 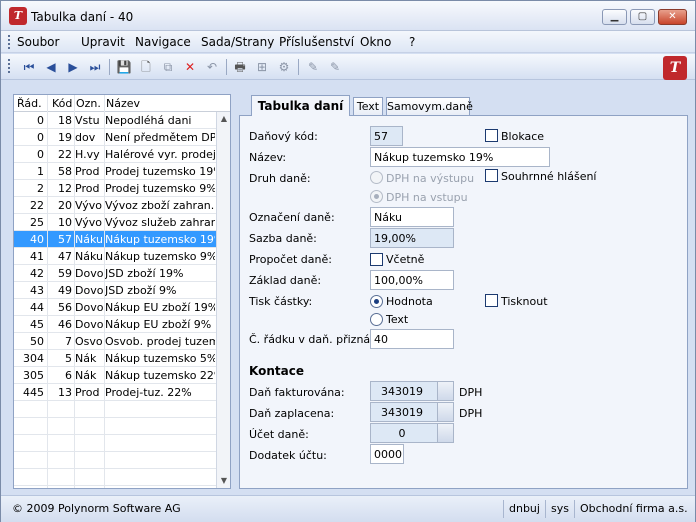 What do you see at coordinates (316, 42) in the screenshot?
I see `menu-prislusenstvi: Příslušenství` at bounding box center [316, 42].